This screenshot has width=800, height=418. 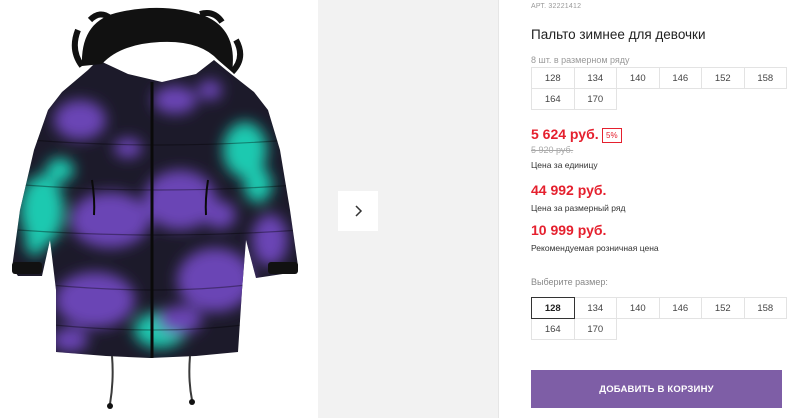 I want to click on next-image-button, so click(x=358, y=211).